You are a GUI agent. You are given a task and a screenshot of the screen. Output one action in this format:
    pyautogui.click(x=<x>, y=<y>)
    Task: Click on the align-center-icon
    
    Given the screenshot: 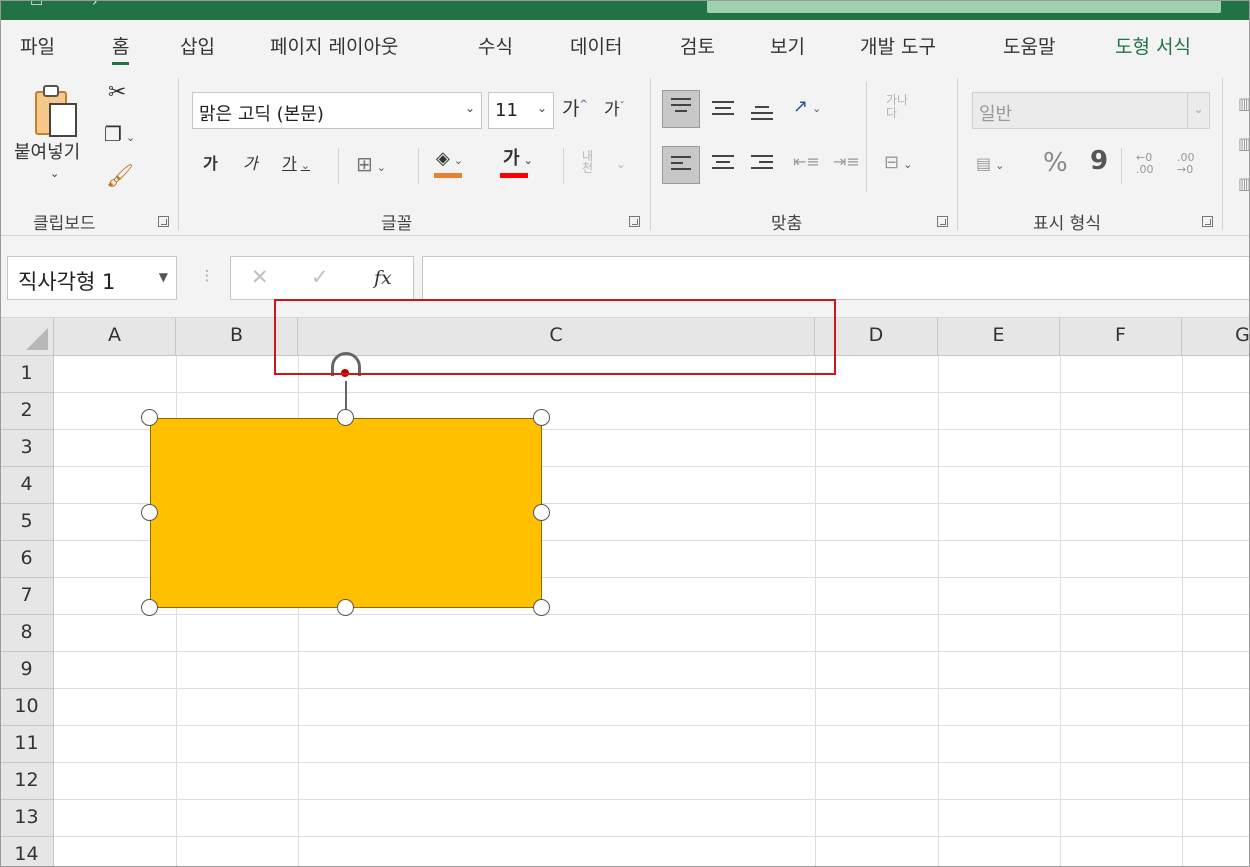 What is the action you would take?
    pyautogui.click(x=723, y=164)
    